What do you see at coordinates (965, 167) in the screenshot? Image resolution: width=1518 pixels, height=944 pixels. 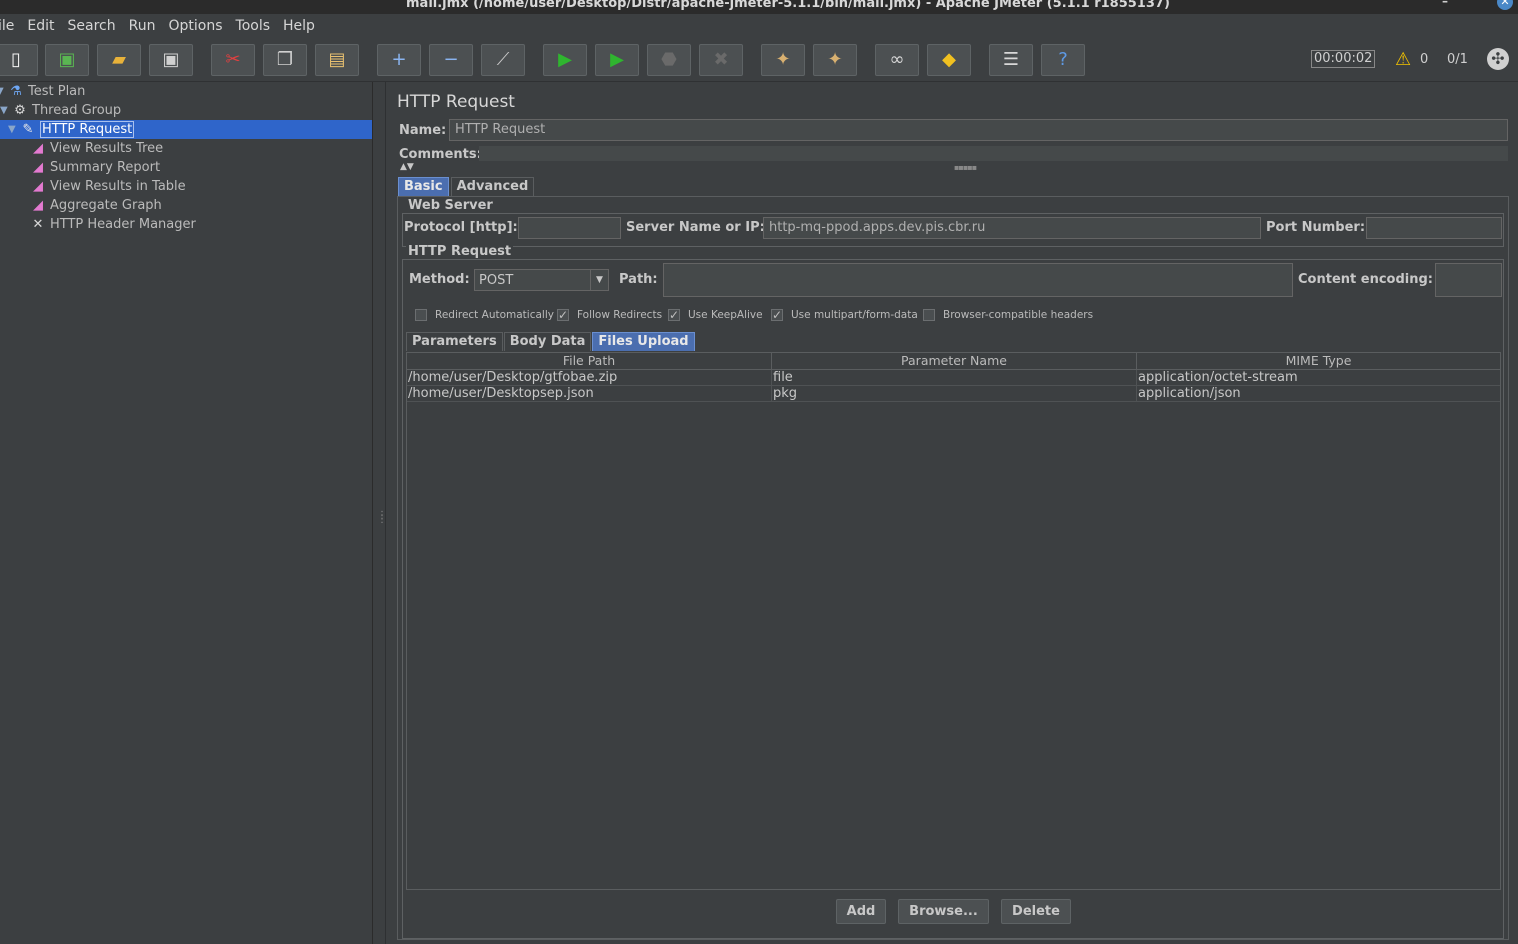 I see `resize-grip-icon: ▪▪▪▪▪` at bounding box center [965, 167].